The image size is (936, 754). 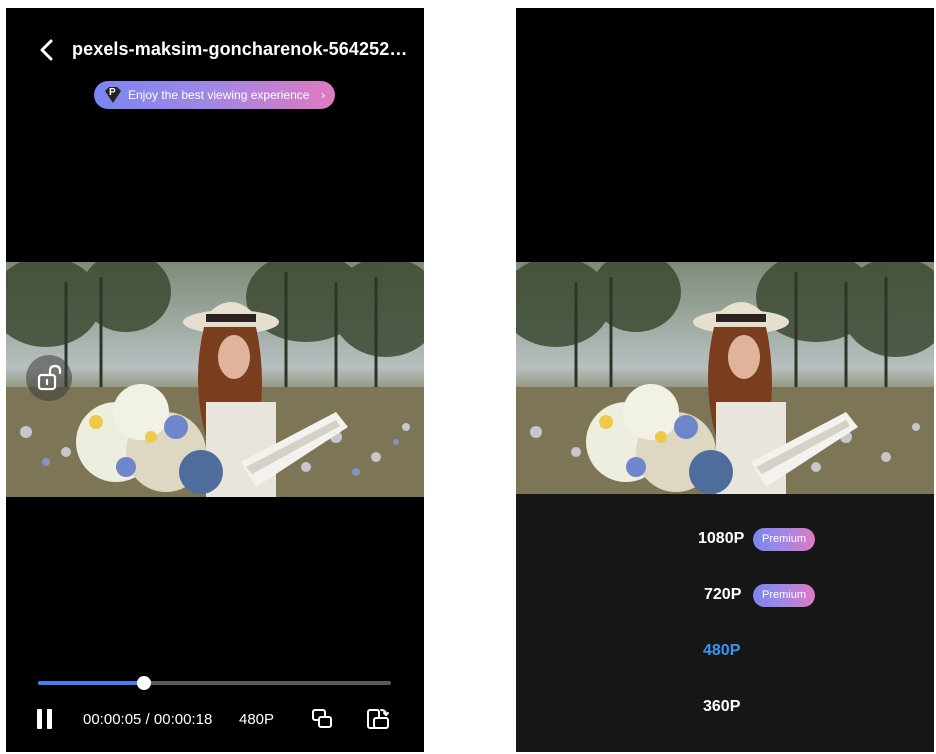 What do you see at coordinates (112, 92) in the screenshot?
I see `promo-badge-letter: P` at bounding box center [112, 92].